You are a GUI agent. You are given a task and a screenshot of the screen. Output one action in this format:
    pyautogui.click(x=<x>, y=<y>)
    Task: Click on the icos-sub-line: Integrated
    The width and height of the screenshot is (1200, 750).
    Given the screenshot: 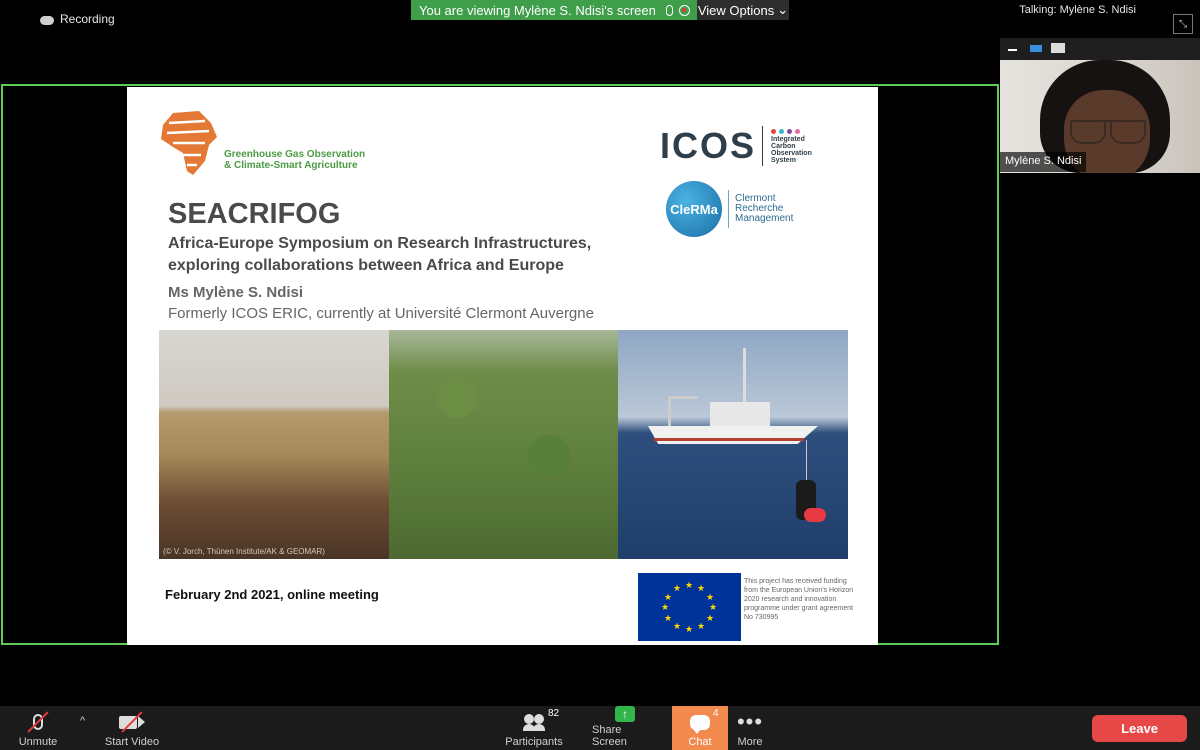 What is the action you would take?
    pyautogui.click(x=788, y=139)
    